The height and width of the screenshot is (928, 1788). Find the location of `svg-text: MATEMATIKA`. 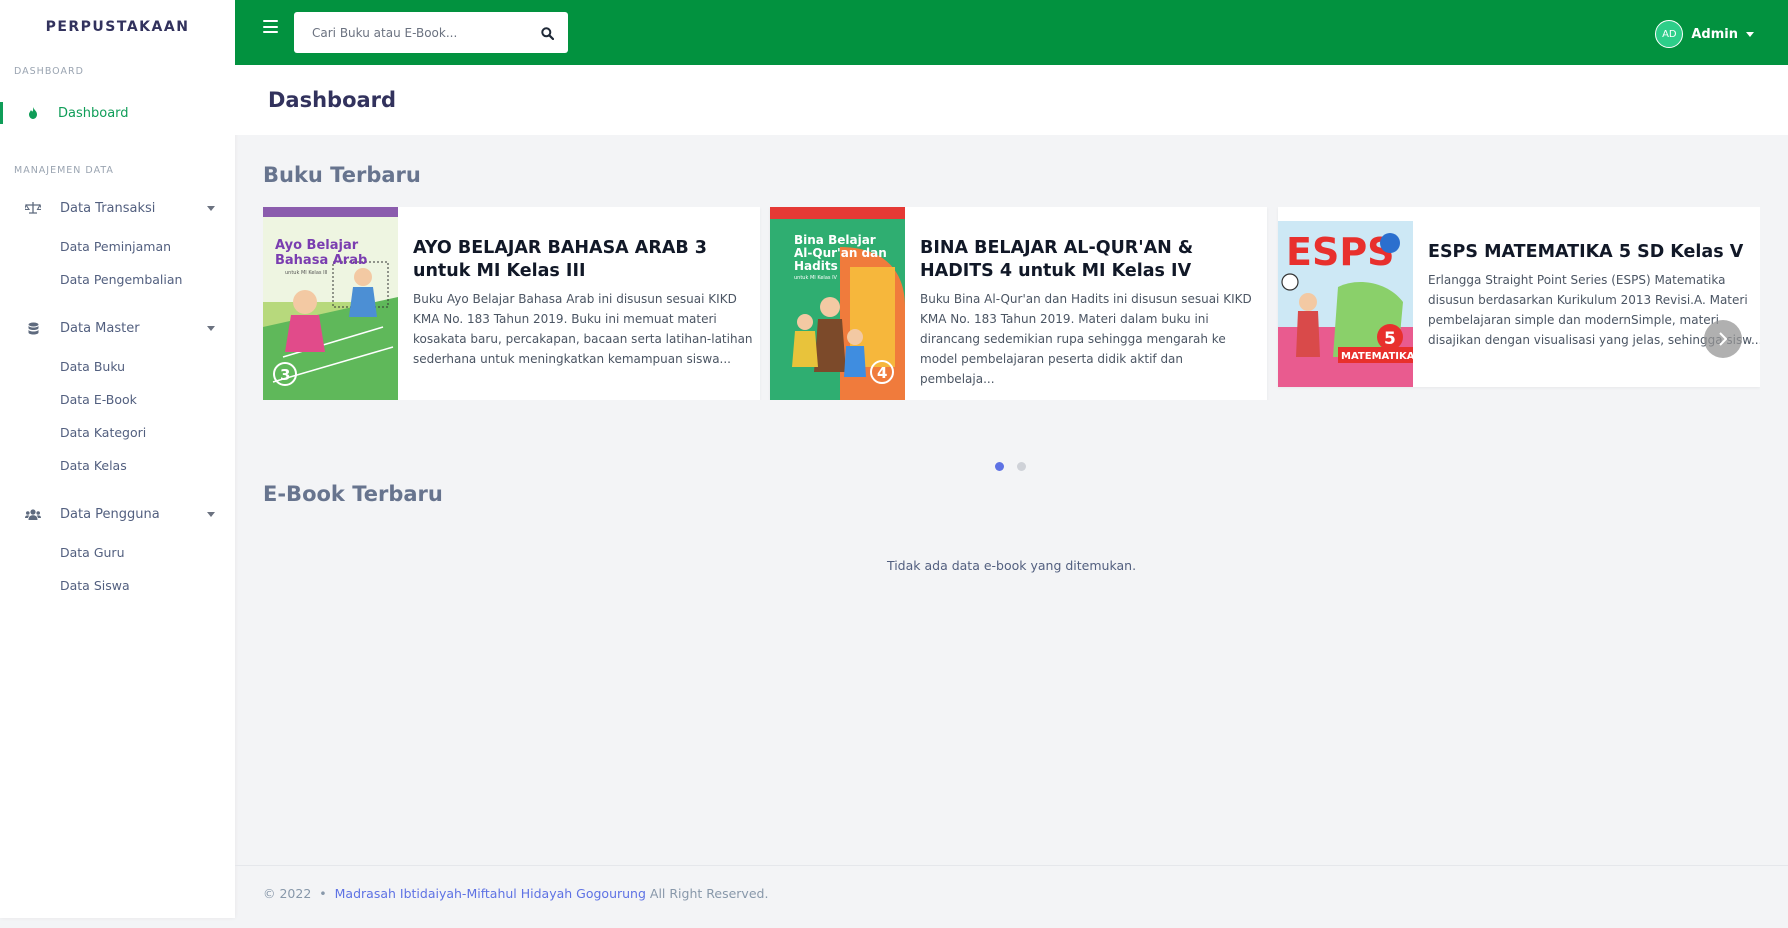

svg-text: MATEMATIKA is located at coordinates (1377, 356).